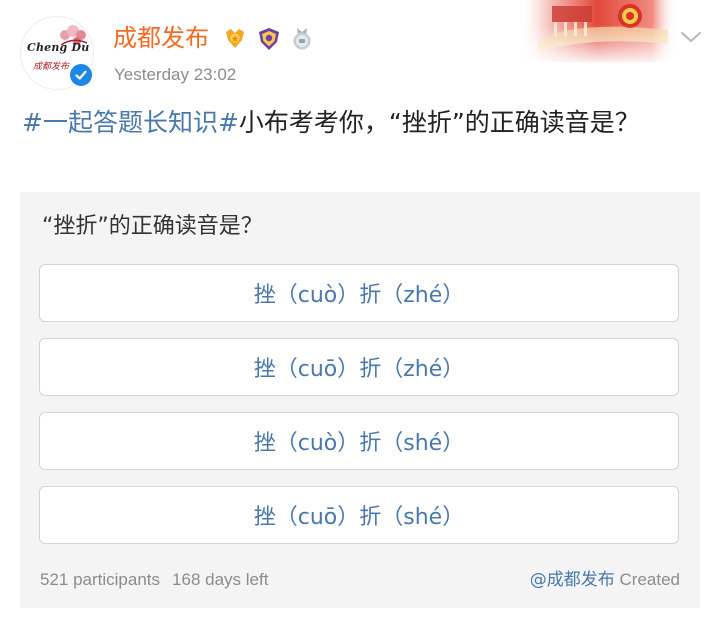 The height and width of the screenshot is (620, 720). Describe the element at coordinates (359, 293) in the screenshot. I see `poll-option-1: 挫（cuò）折（zhé）` at that location.